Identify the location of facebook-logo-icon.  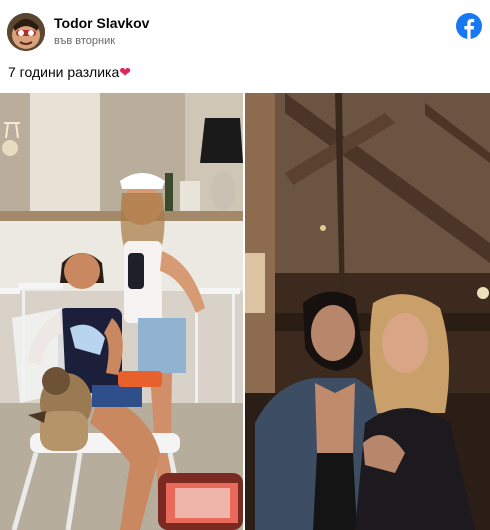
(469, 26).